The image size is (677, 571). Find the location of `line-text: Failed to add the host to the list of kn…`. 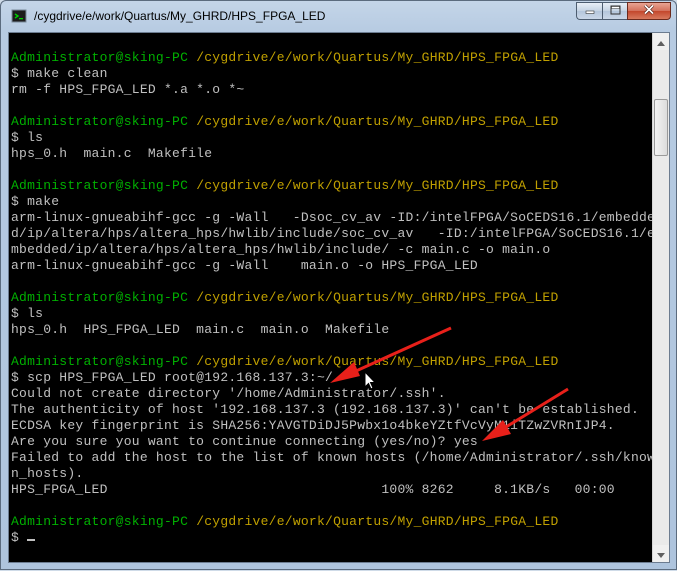

line-text: Failed to add the host to the list of kn… is located at coordinates (332, 457).